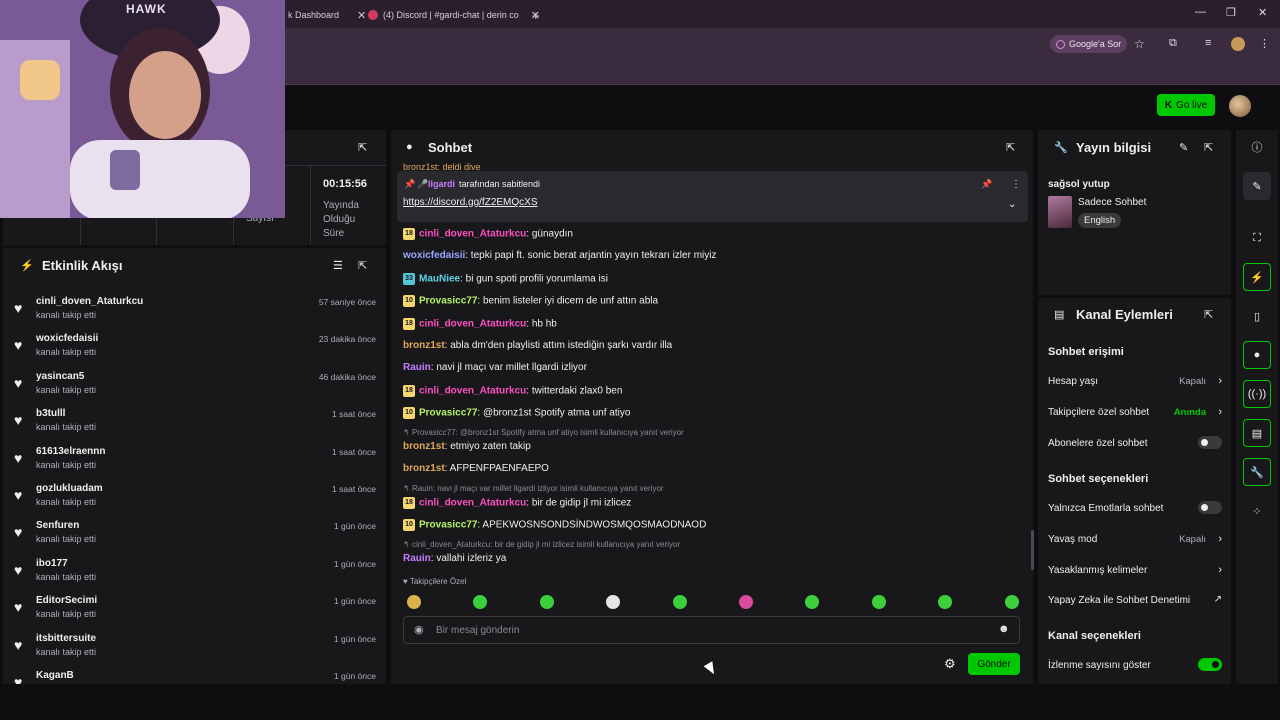 This screenshot has height=720, width=1280. I want to click on banned-words-row: Yasaklanmış kelimeler ›, so click(1135, 570).